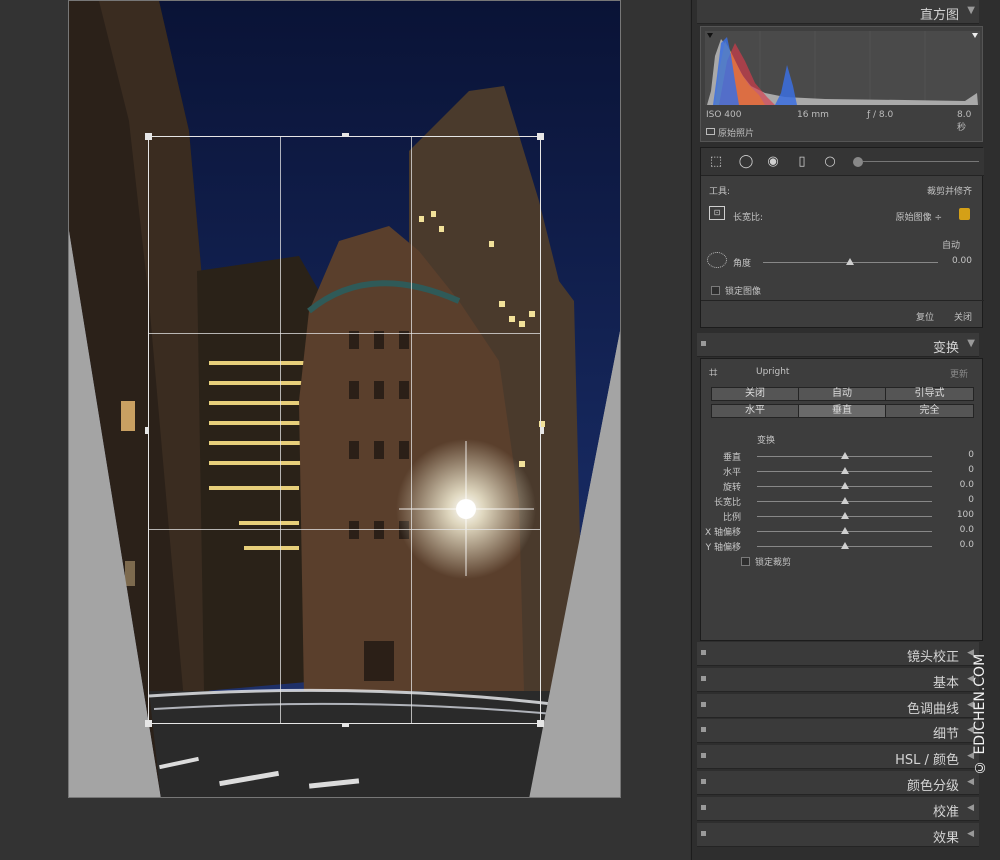 The height and width of the screenshot is (860, 1000). What do you see at coordinates (717, 260) in the screenshot?
I see `angle-level-icon` at bounding box center [717, 260].